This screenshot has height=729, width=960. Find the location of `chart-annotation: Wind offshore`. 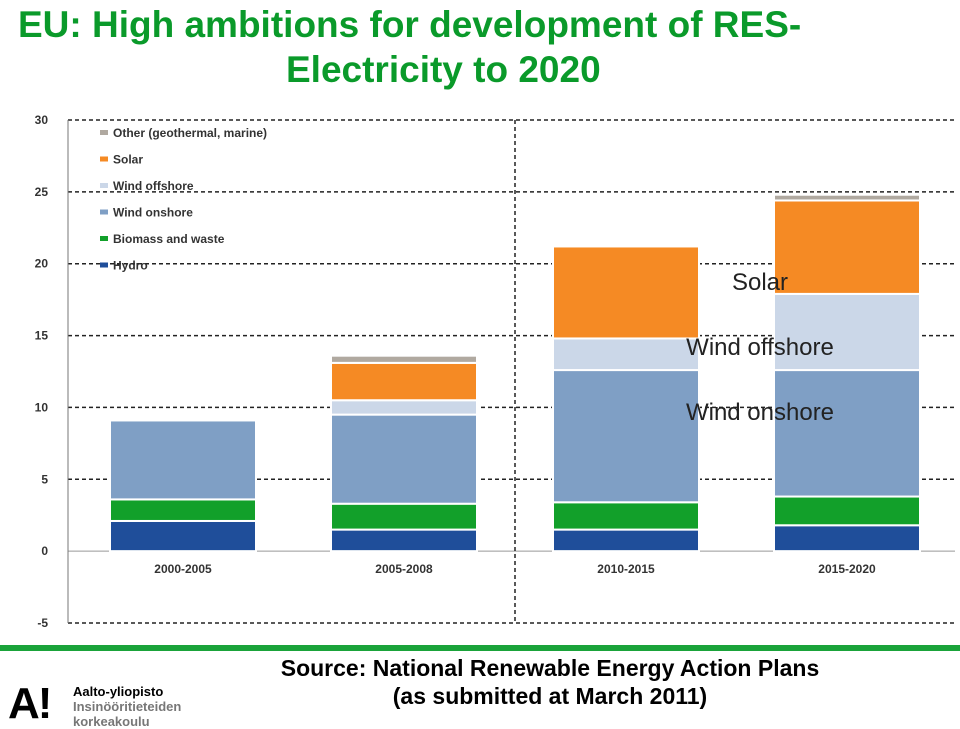

chart-annotation: Wind offshore is located at coordinates (760, 347).